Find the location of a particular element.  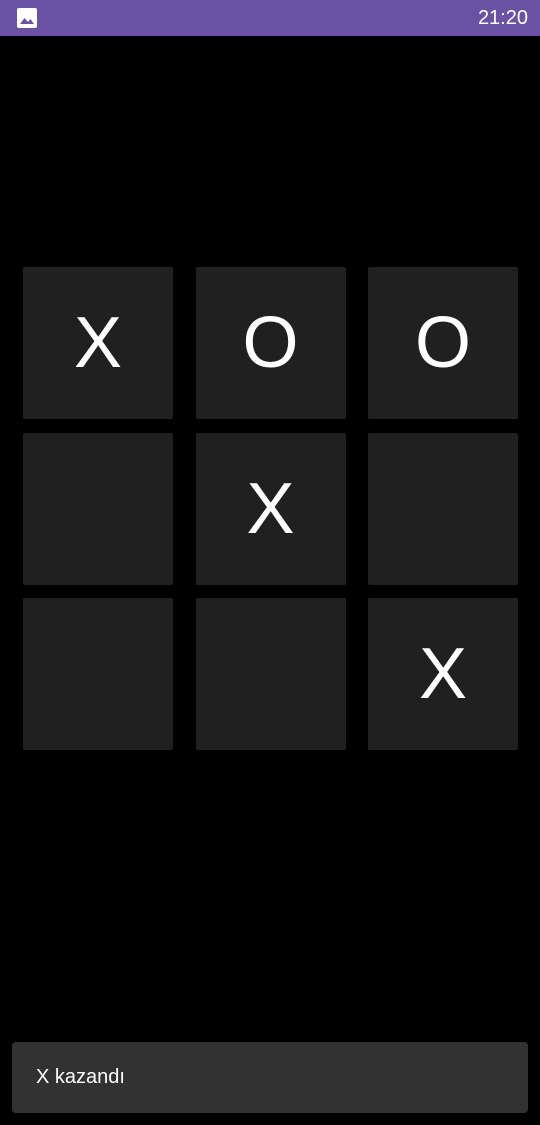

board-cell-5: X is located at coordinates (270, 508).